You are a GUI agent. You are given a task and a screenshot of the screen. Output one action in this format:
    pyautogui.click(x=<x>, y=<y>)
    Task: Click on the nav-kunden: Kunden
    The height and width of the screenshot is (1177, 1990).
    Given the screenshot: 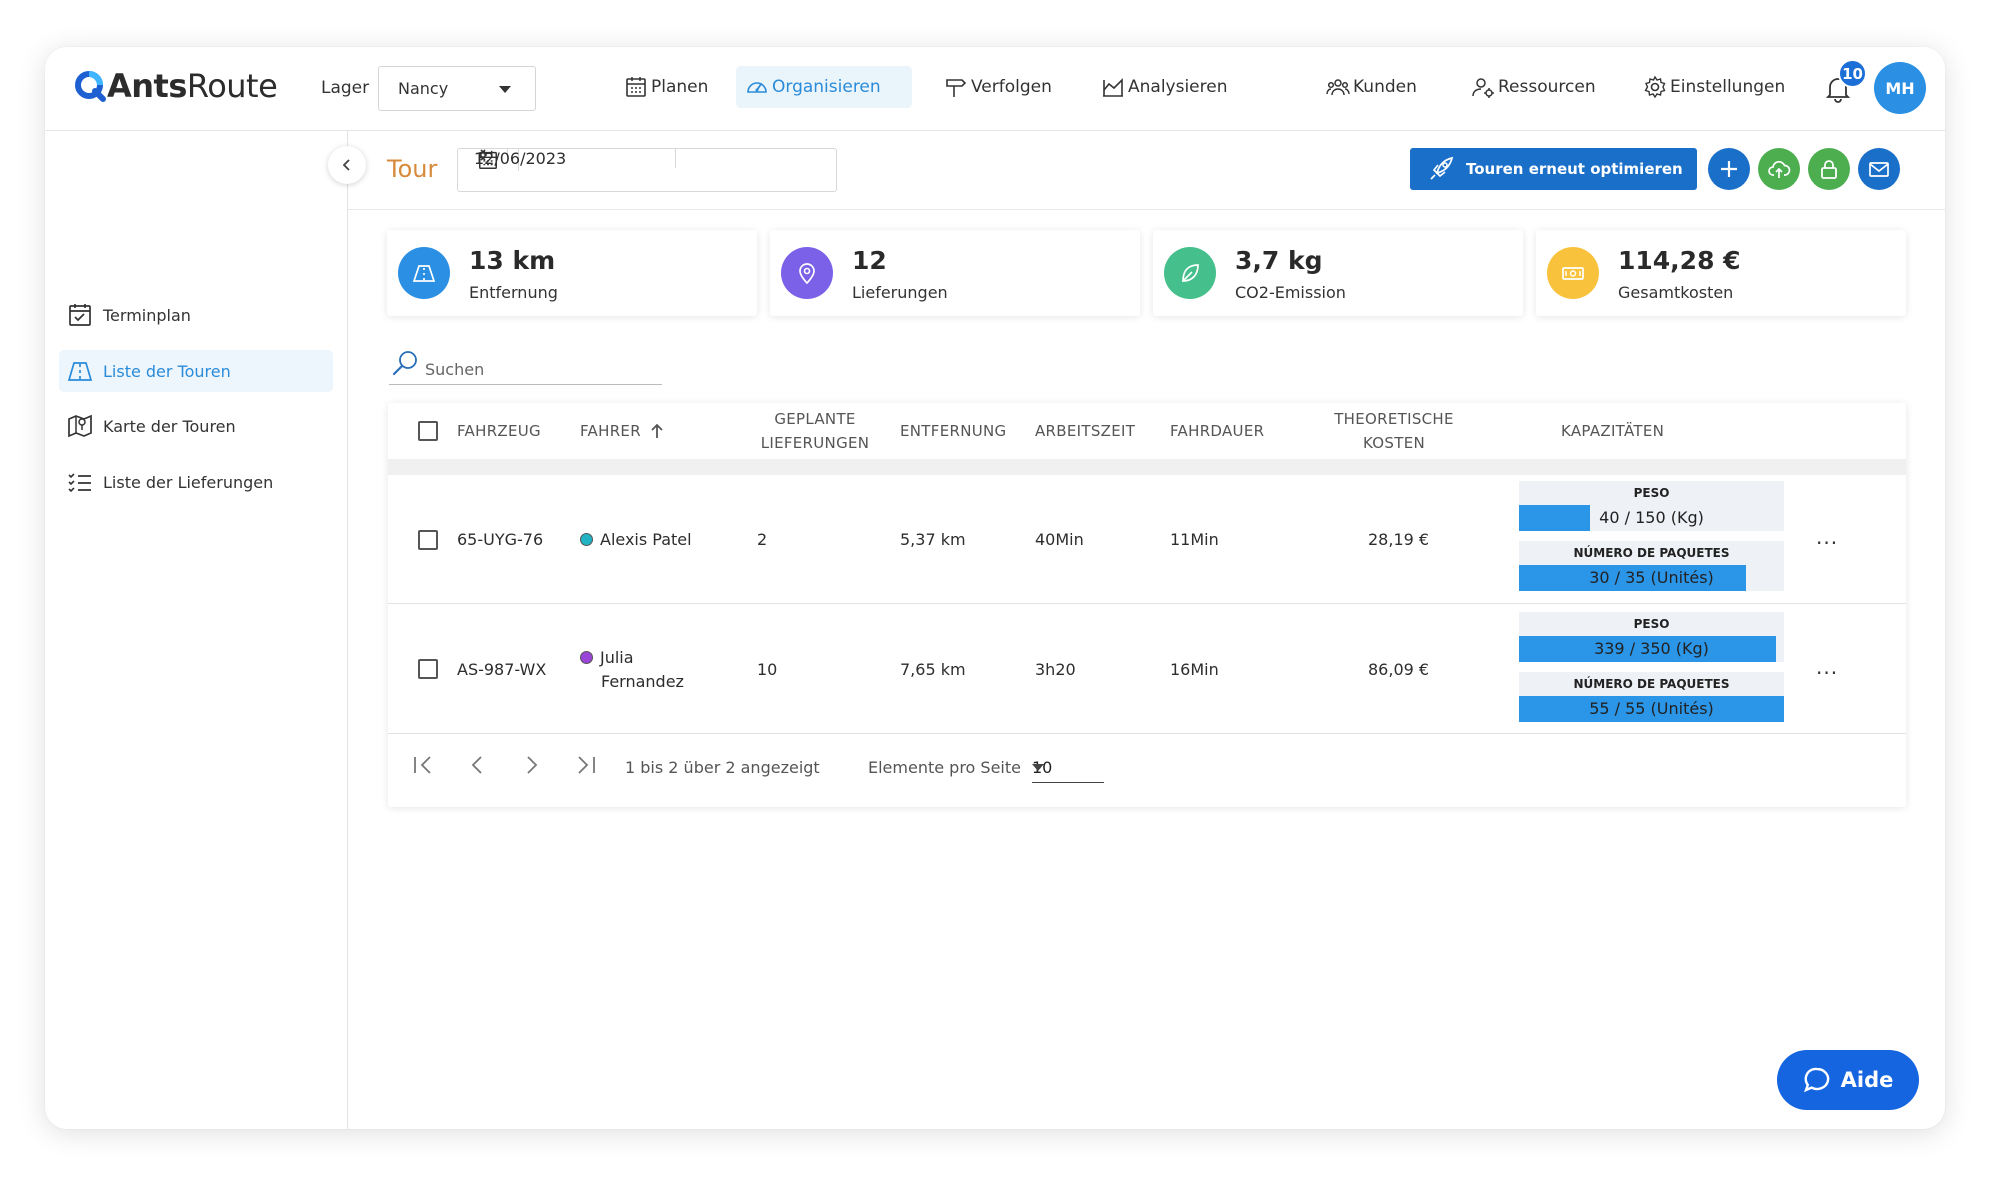 What is the action you would take?
    pyautogui.click(x=1371, y=87)
    